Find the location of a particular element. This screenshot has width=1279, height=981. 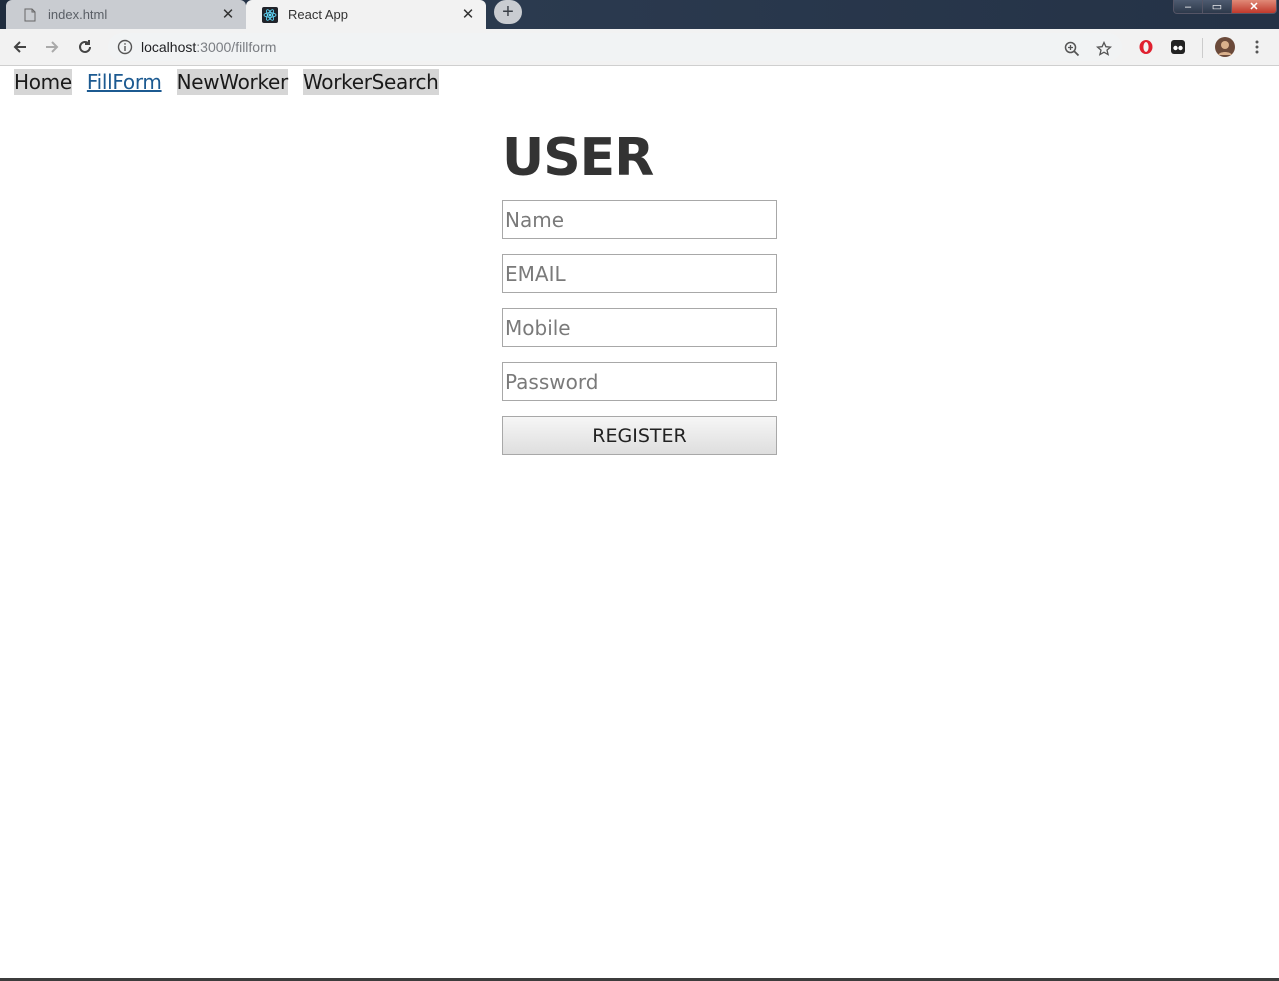

file-icon is located at coordinates (30, 15).